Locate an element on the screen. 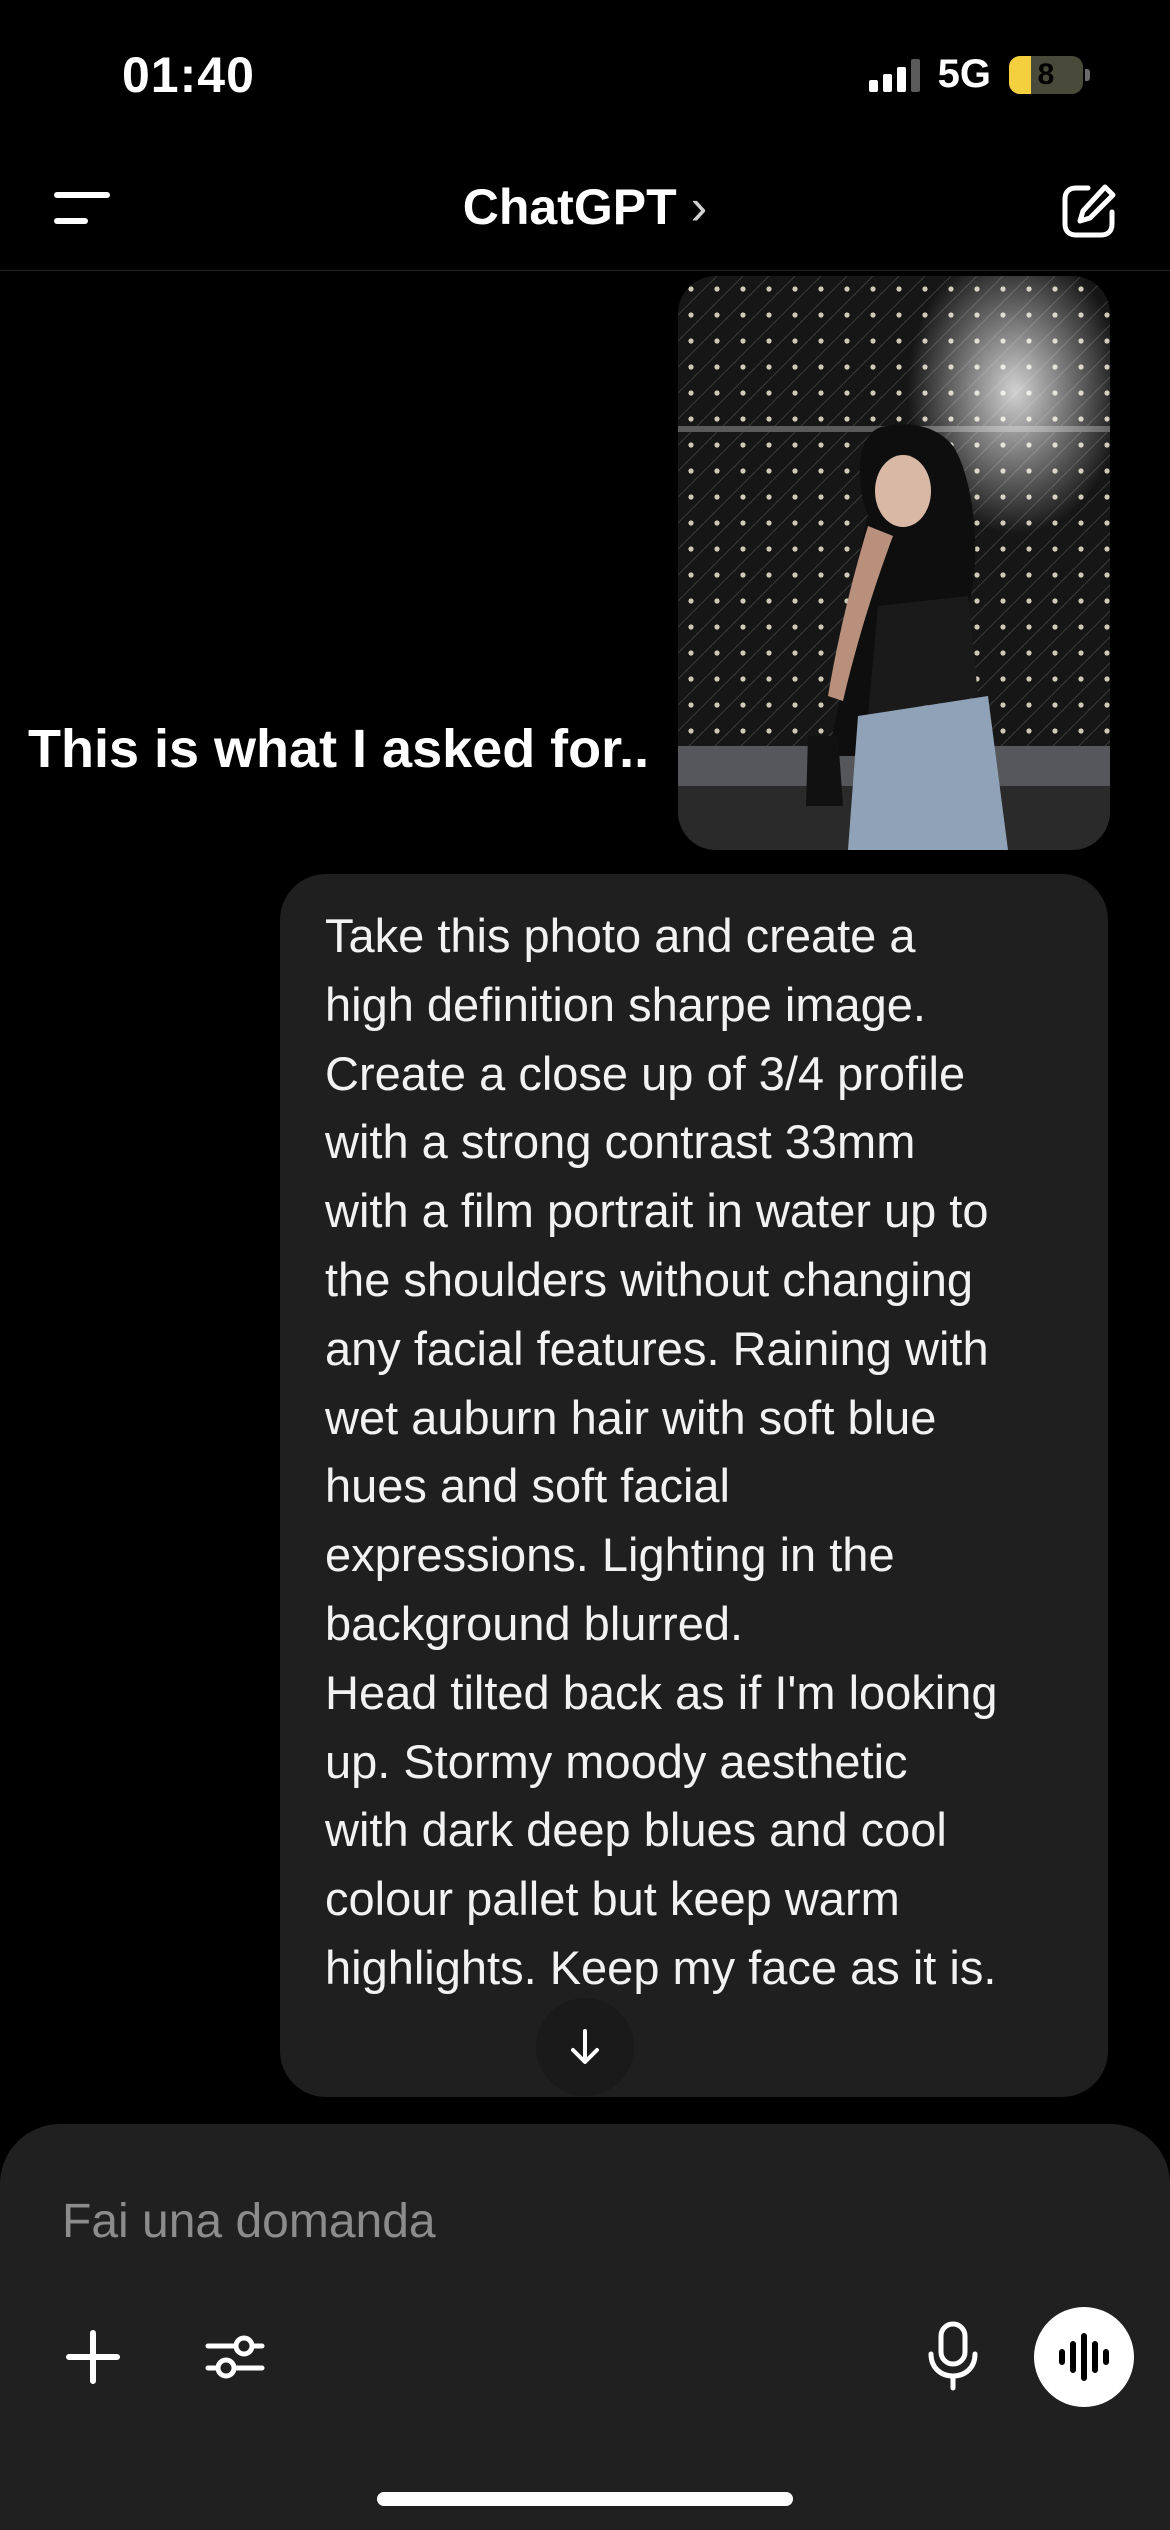 The width and height of the screenshot is (1170, 2530). sliders-icon is located at coordinates (235, 2357).